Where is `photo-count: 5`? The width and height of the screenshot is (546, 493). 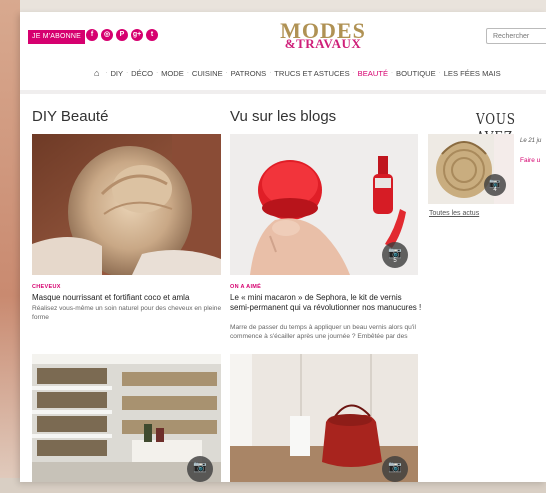
photo-count: 5 is located at coordinates (395, 261).